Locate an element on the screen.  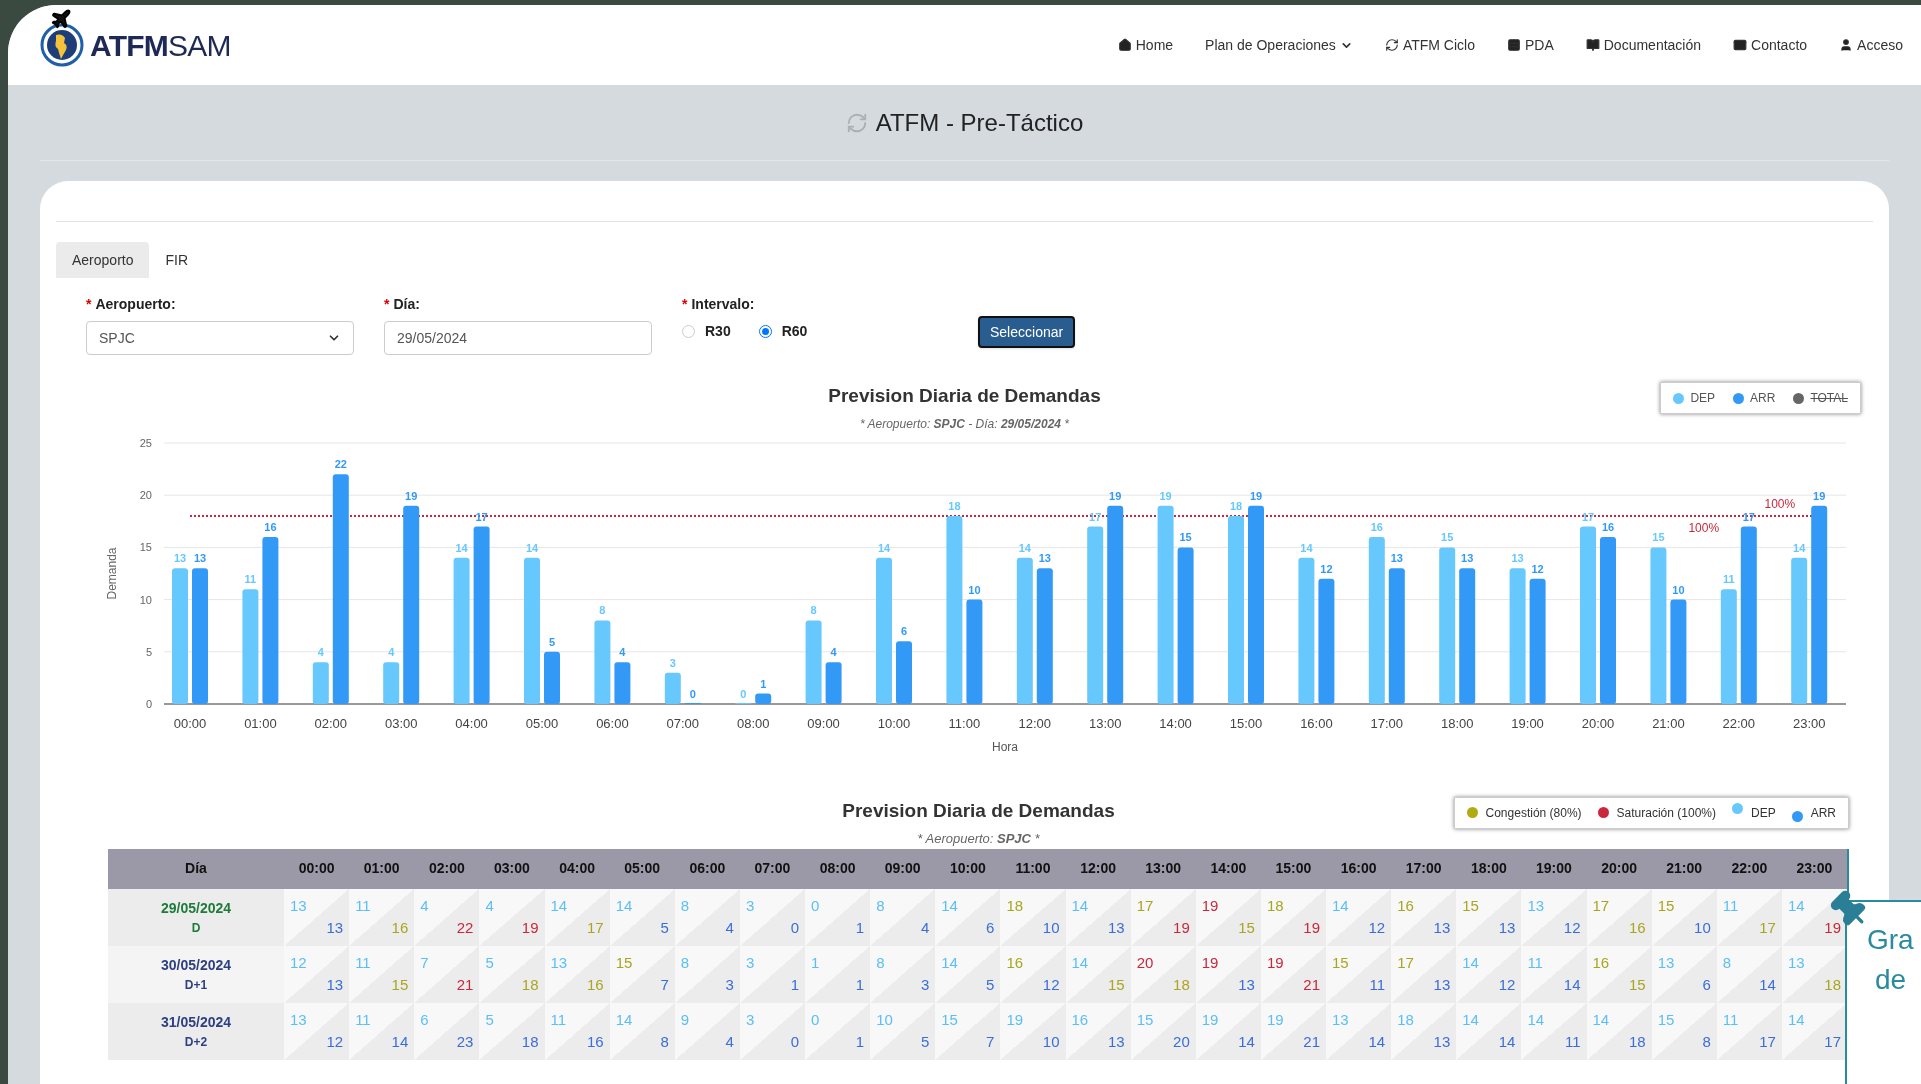
bar-value-label: 22 is located at coordinates (340, 463).